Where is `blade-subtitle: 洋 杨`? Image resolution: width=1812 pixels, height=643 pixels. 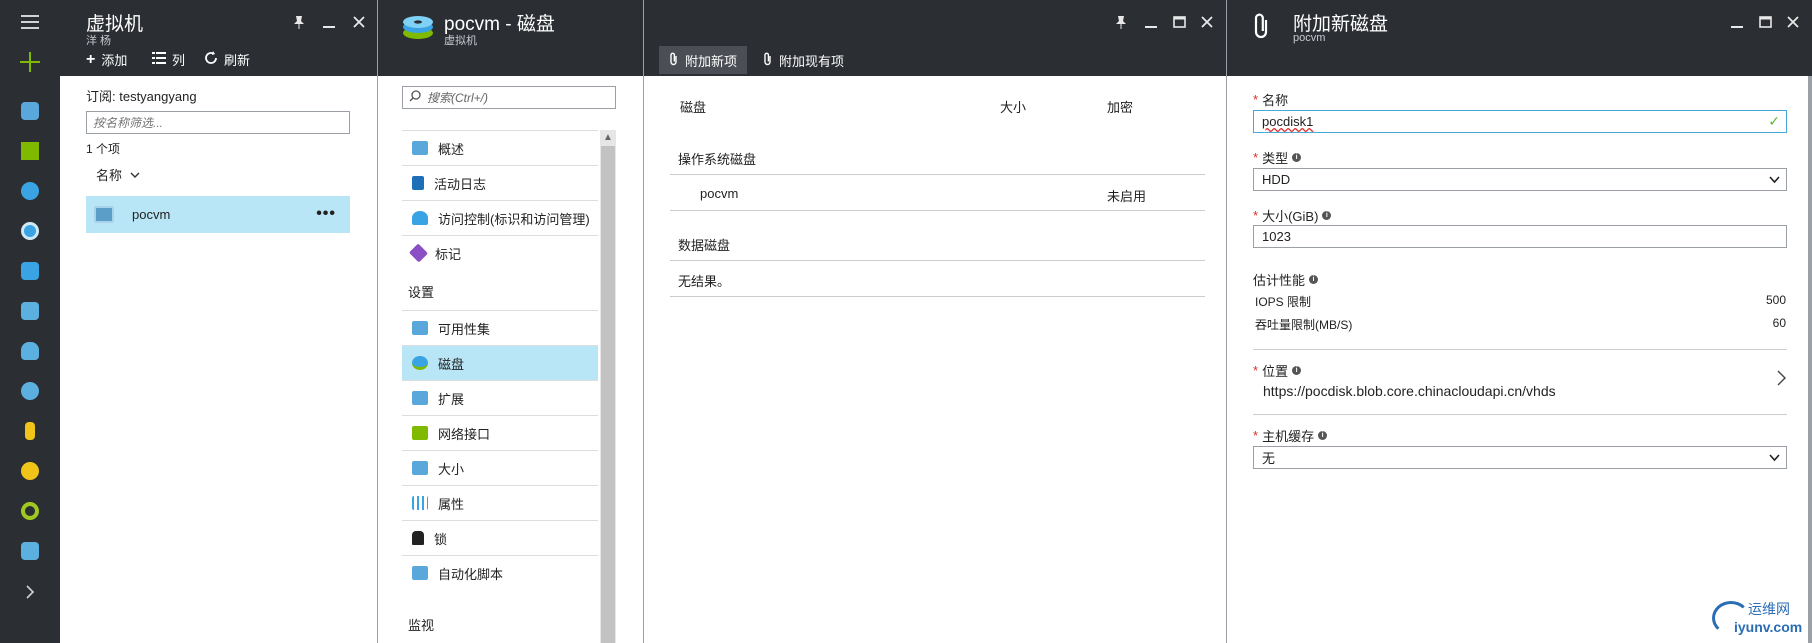 blade-subtitle: 洋 杨 is located at coordinates (99, 41).